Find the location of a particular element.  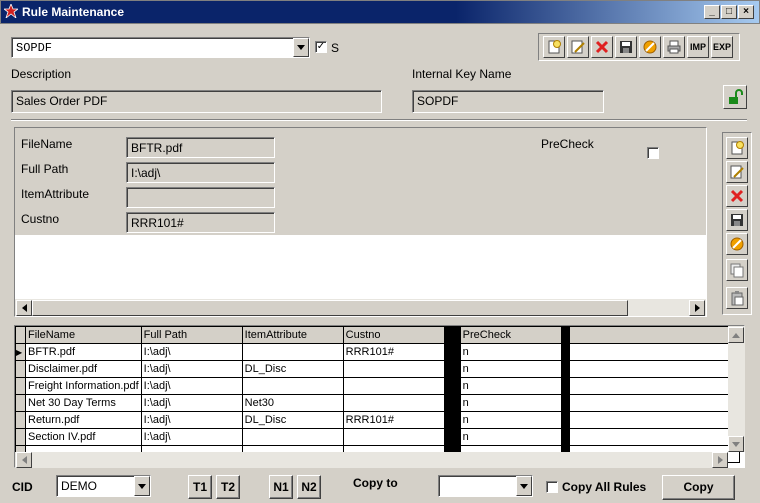

edit-button is located at coordinates (578, 47).